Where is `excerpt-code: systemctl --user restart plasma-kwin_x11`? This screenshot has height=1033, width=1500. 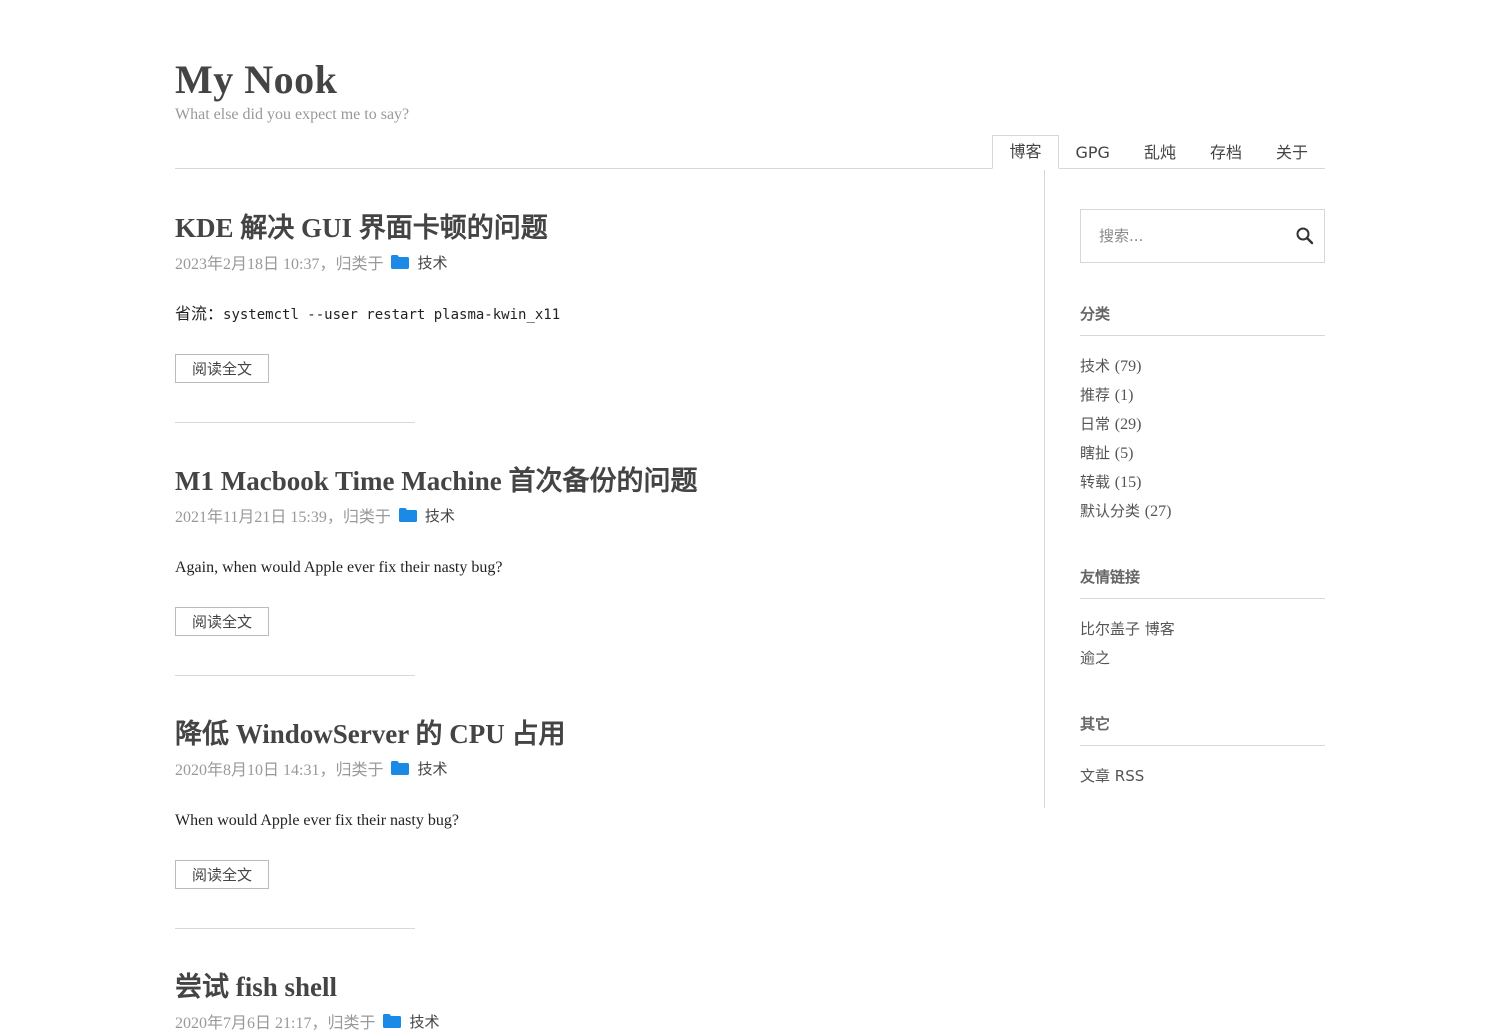
excerpt-code: systemctl --user restart plasma-kwin_x11 is located at coordinates (392, 315).